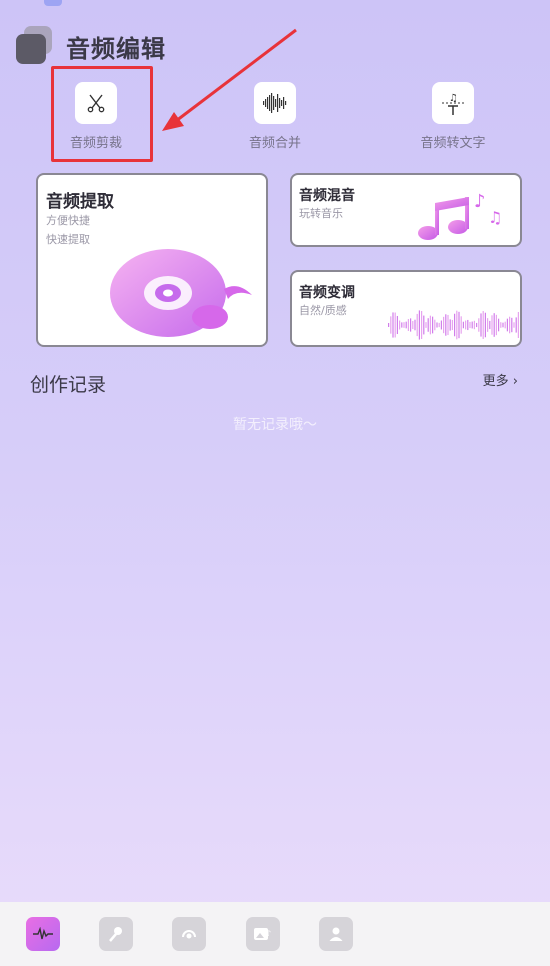 The image size is (550, 966). I want to click on empty-state-text: 暂无记录哦～, so click(275, 425).